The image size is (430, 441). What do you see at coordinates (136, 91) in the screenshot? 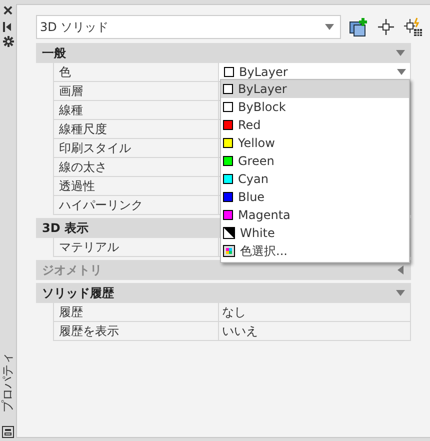
I see `property-label: 画層` at bounding box center [136, 91].